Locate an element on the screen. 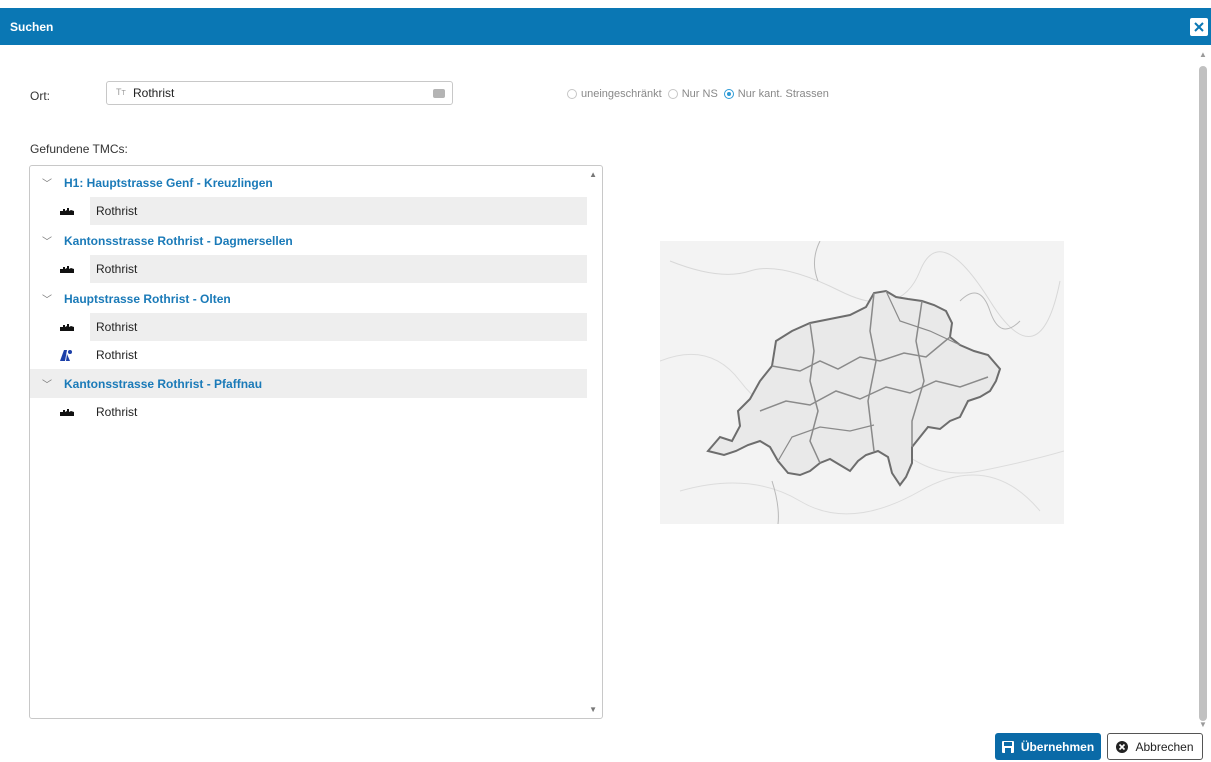  cancel-button: Abbrechen is located at coordinates (1155, 746).